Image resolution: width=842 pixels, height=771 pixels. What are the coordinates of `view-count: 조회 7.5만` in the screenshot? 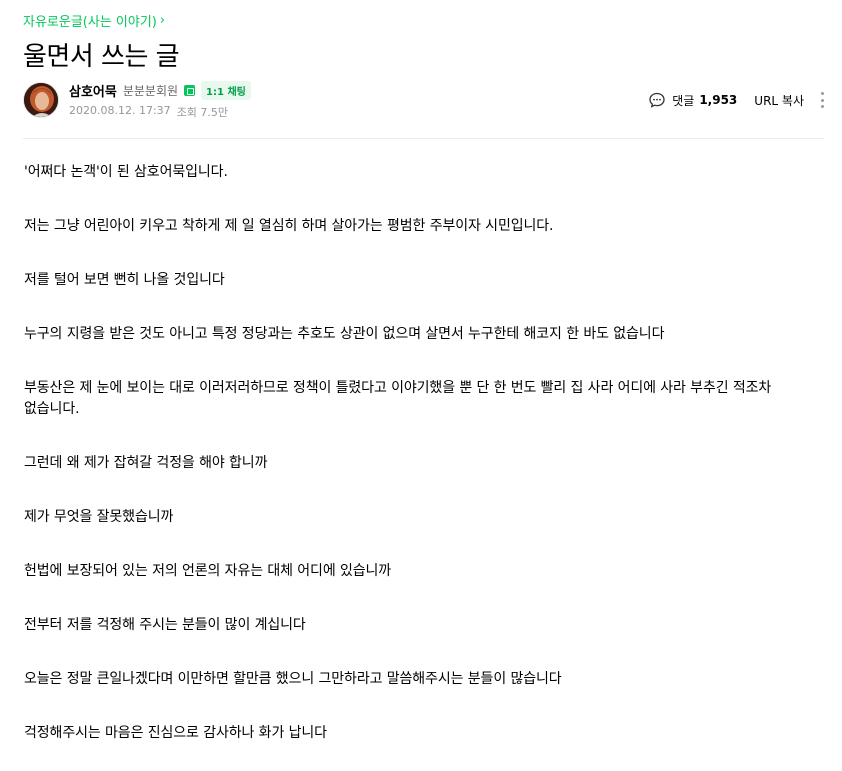 It's located at (202, 112).